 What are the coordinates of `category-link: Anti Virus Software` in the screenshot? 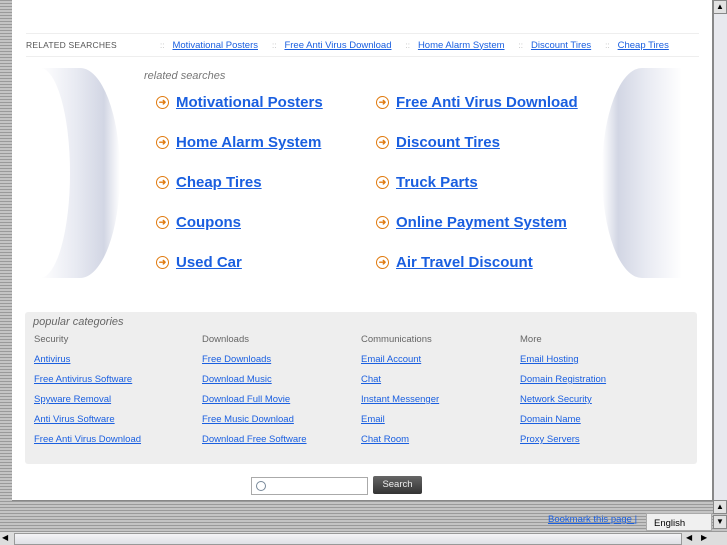 It's located at (87, 424).